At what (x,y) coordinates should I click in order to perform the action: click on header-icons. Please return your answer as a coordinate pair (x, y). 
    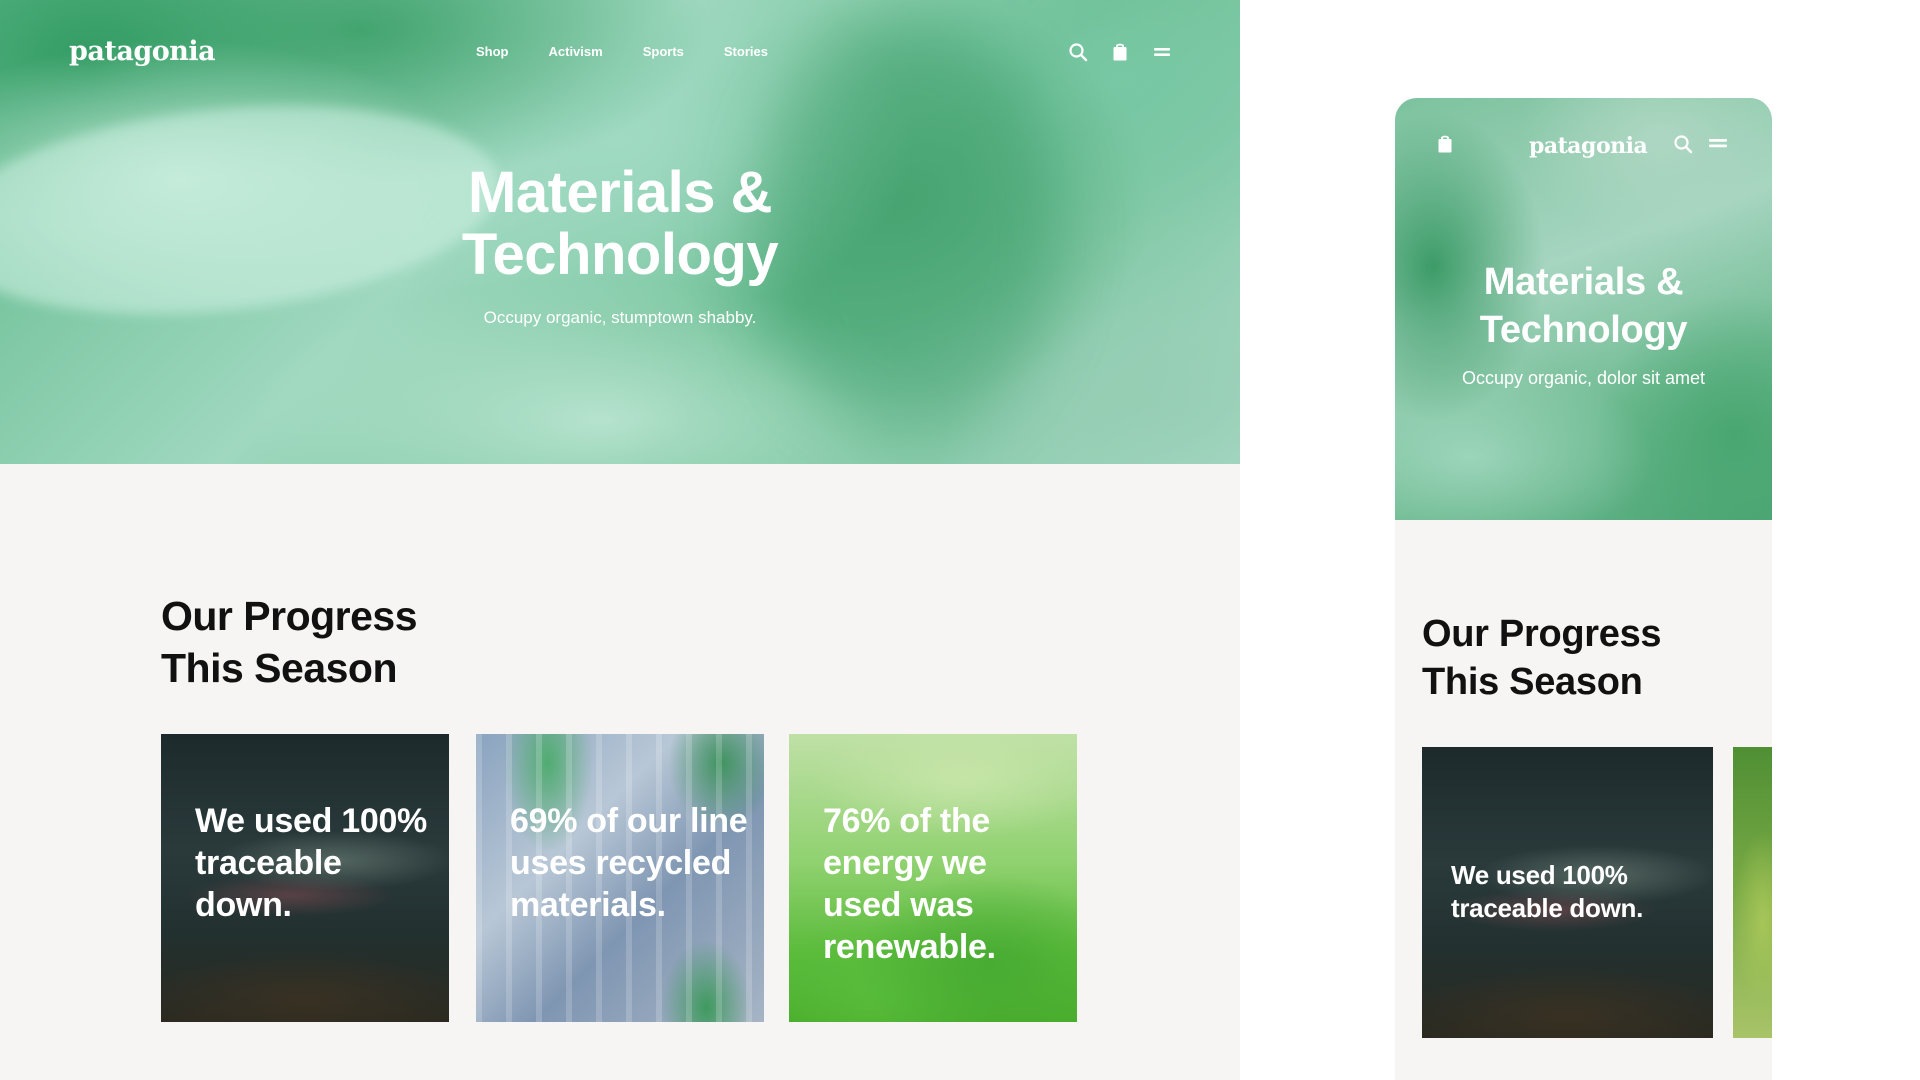
    Looking at the image, I should click on (1120, 52).